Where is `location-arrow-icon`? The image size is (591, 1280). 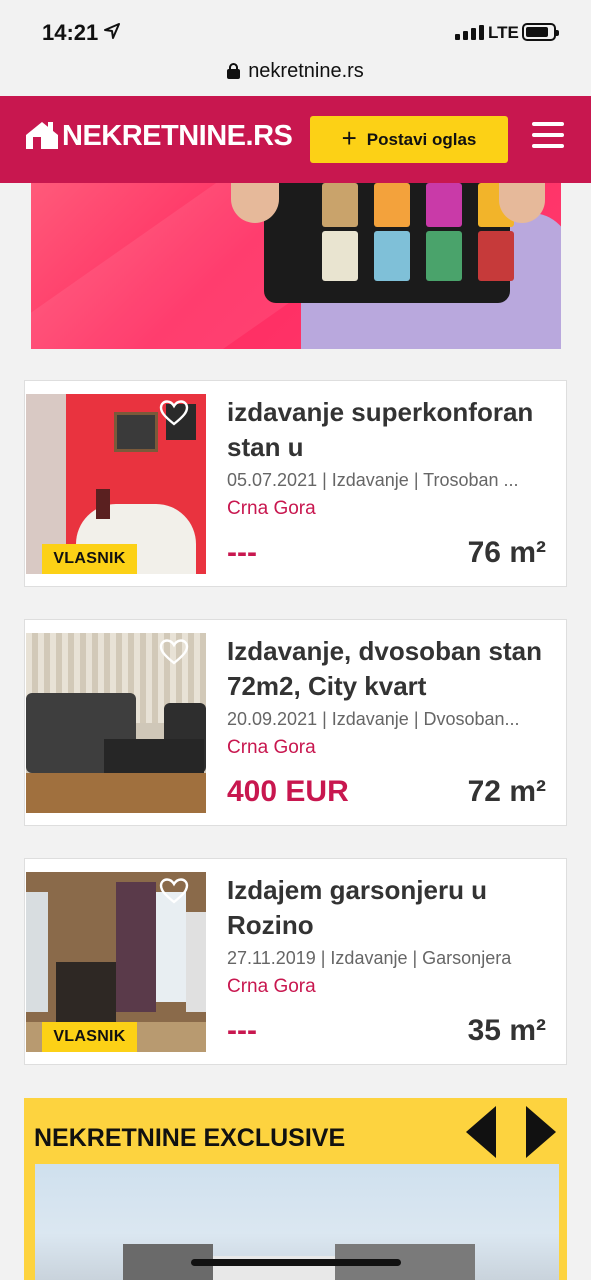
location-arrow-icon is located at coordinates (112, 31).